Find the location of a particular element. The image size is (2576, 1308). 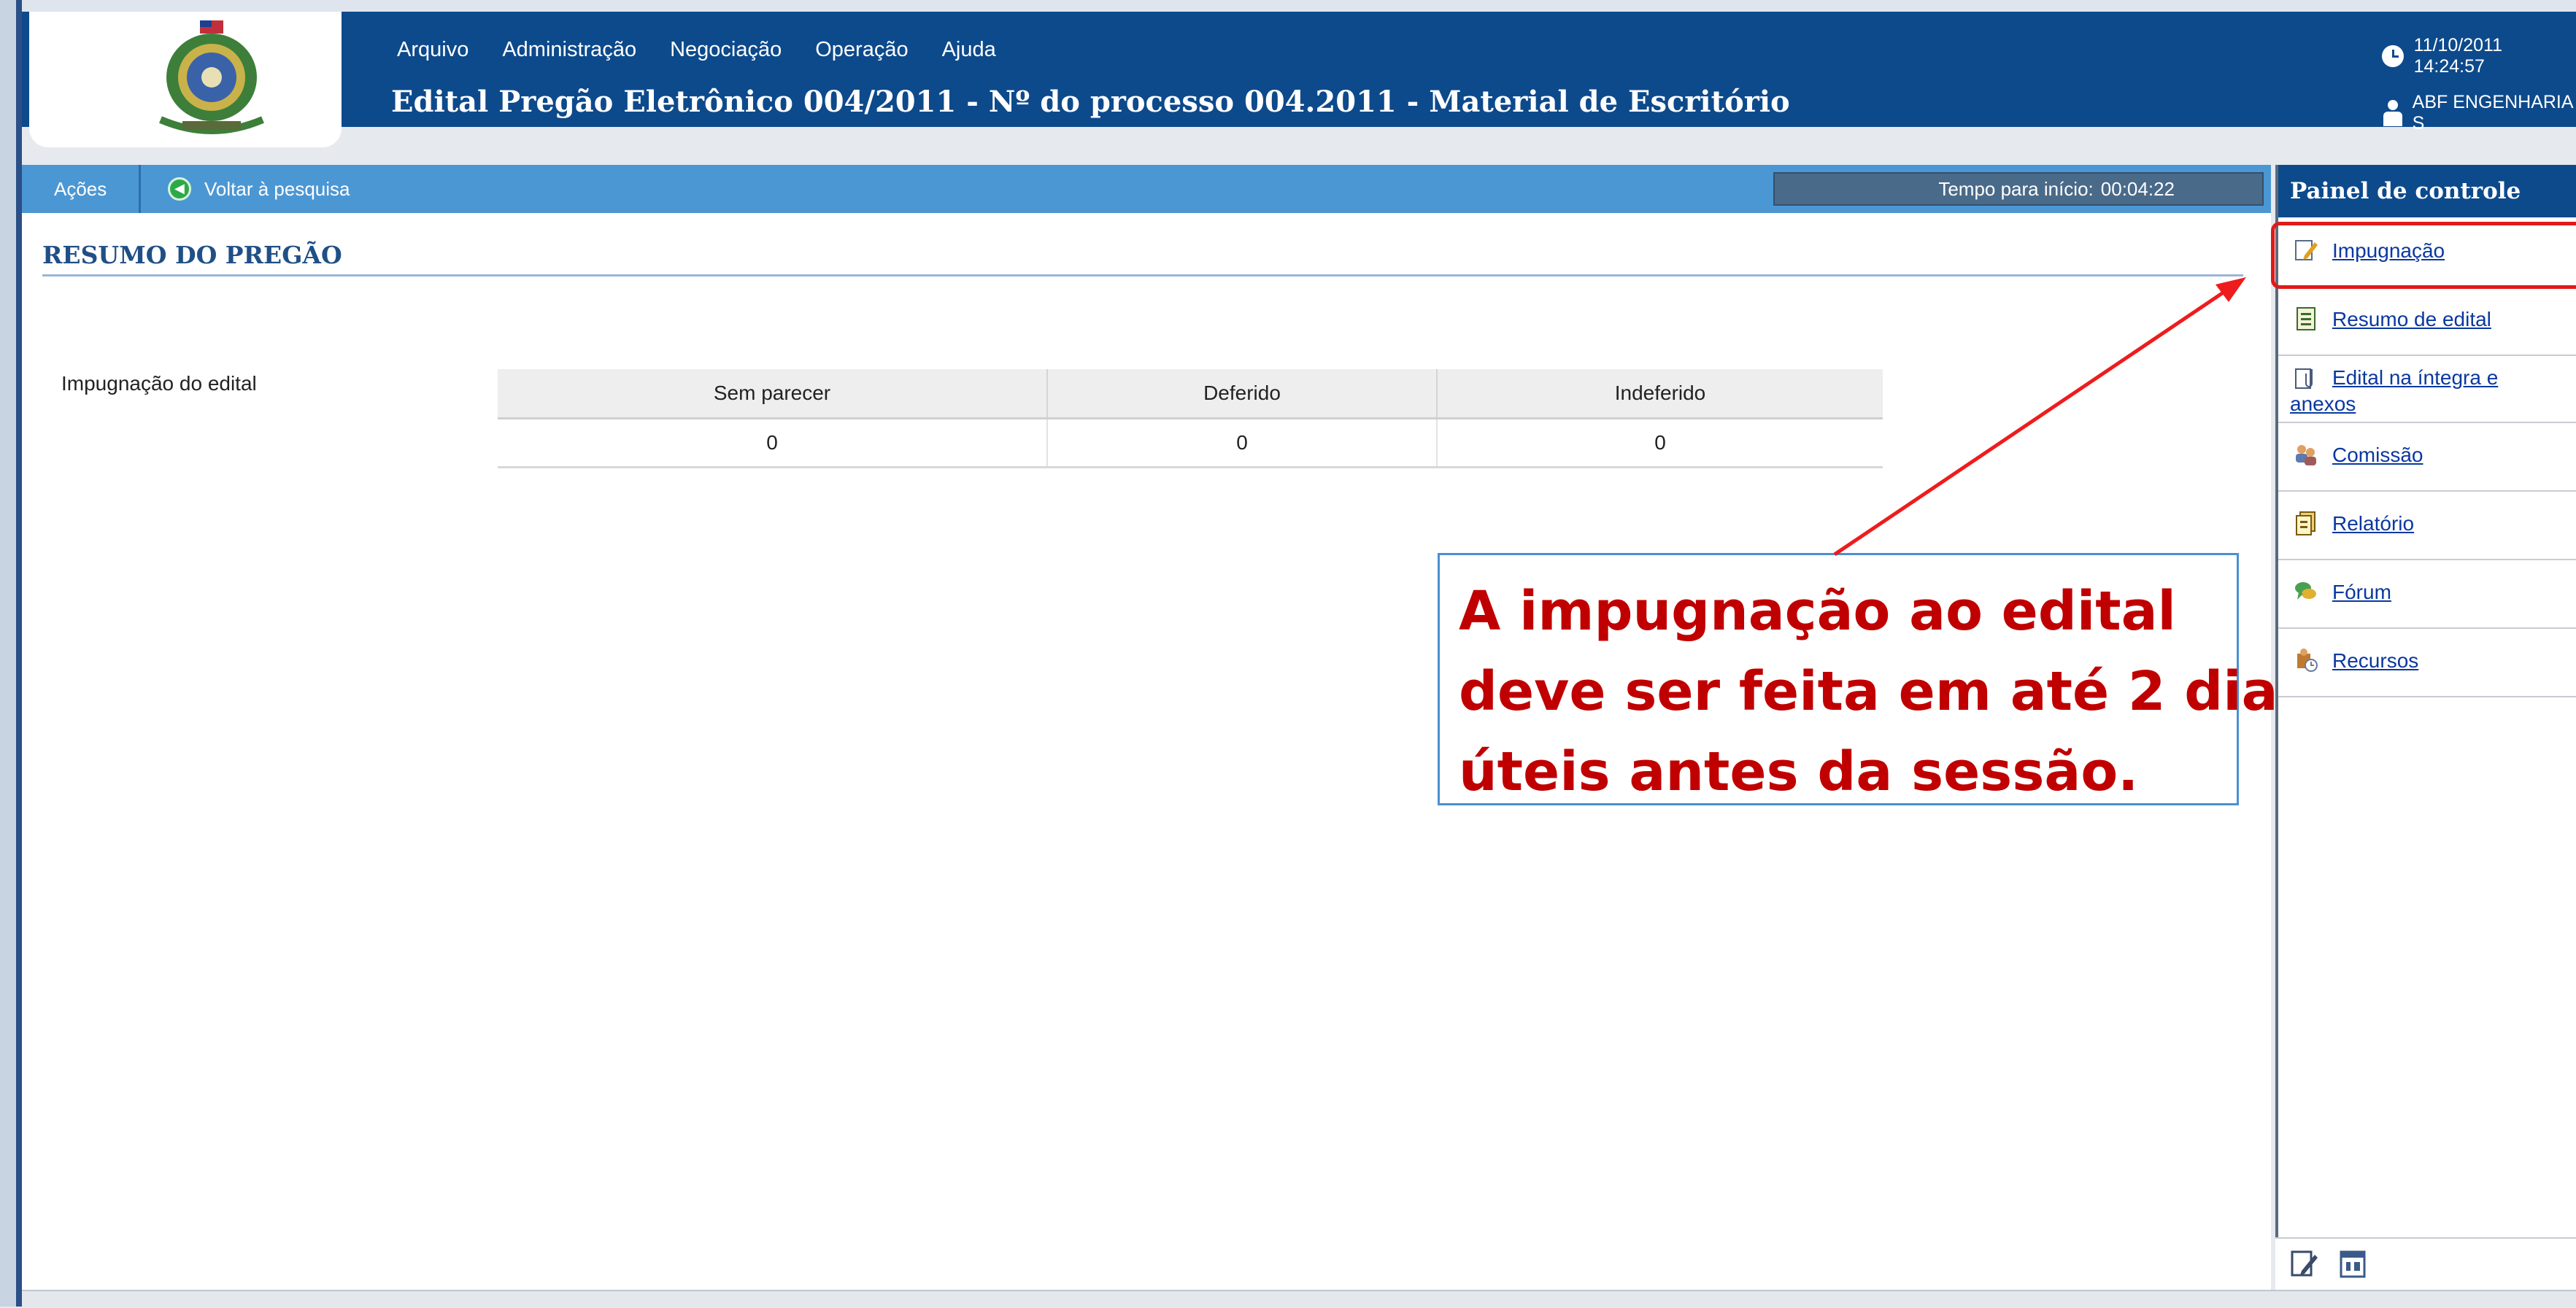

panel-item-edital-integra: Edital na íntegra e anexos is located at coordinates (2427, 389).